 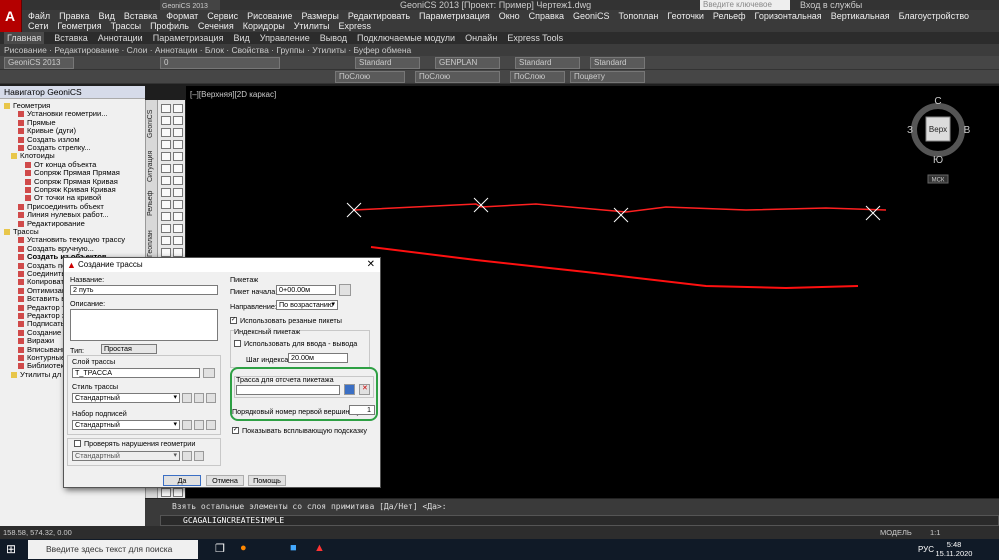 What do you see at coordinates (293, 548) in the screenshot?
I see `app-icon: ■` at bounding box center [293, 548].